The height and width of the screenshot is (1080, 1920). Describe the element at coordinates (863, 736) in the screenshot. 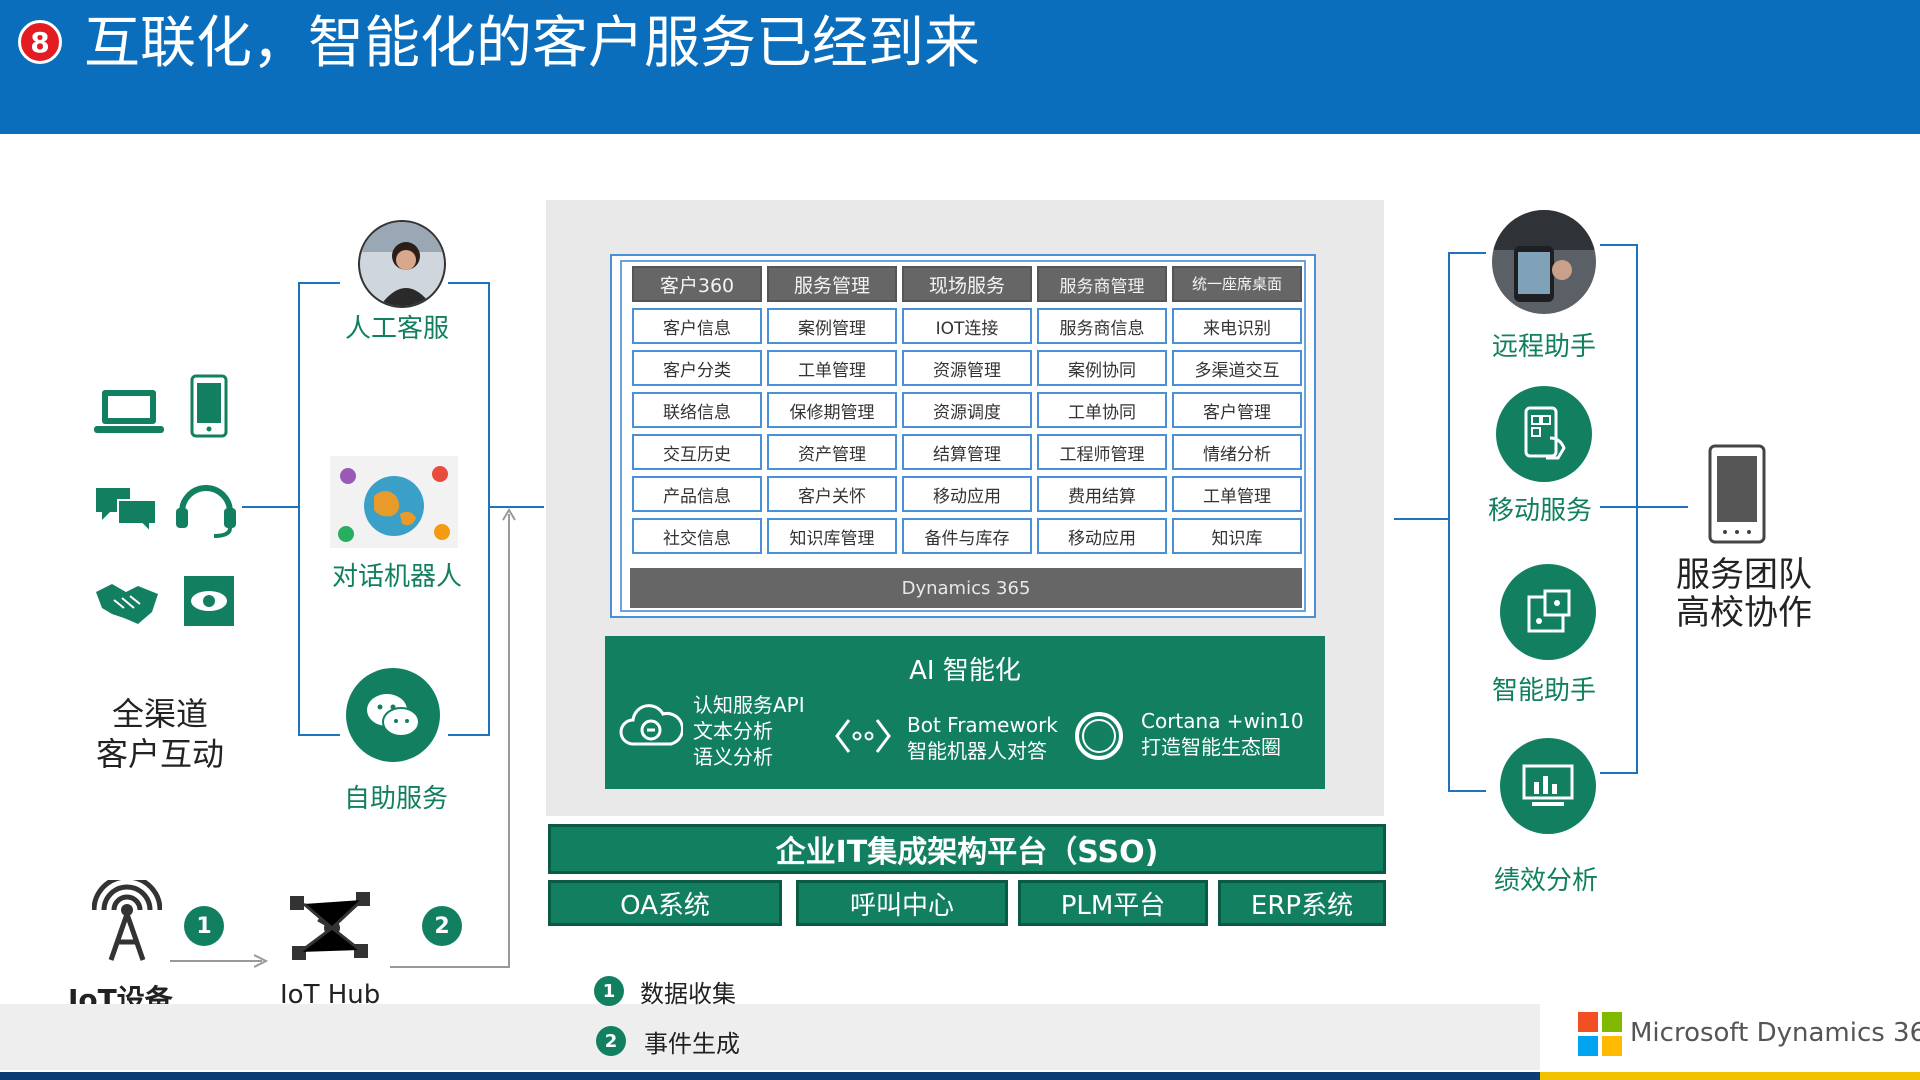

I see `code-brackets-icon` at that location.